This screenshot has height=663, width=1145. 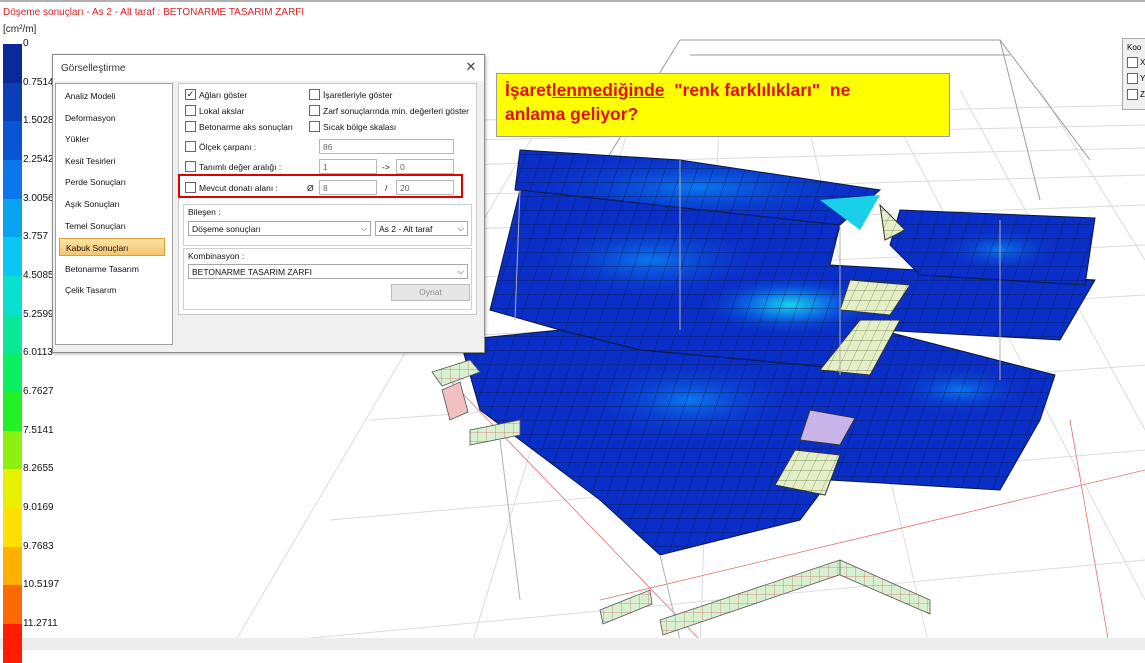 I want to click on option-mevcut-donati: Mevcut donatı alanı :, so click(x=231, y=187).